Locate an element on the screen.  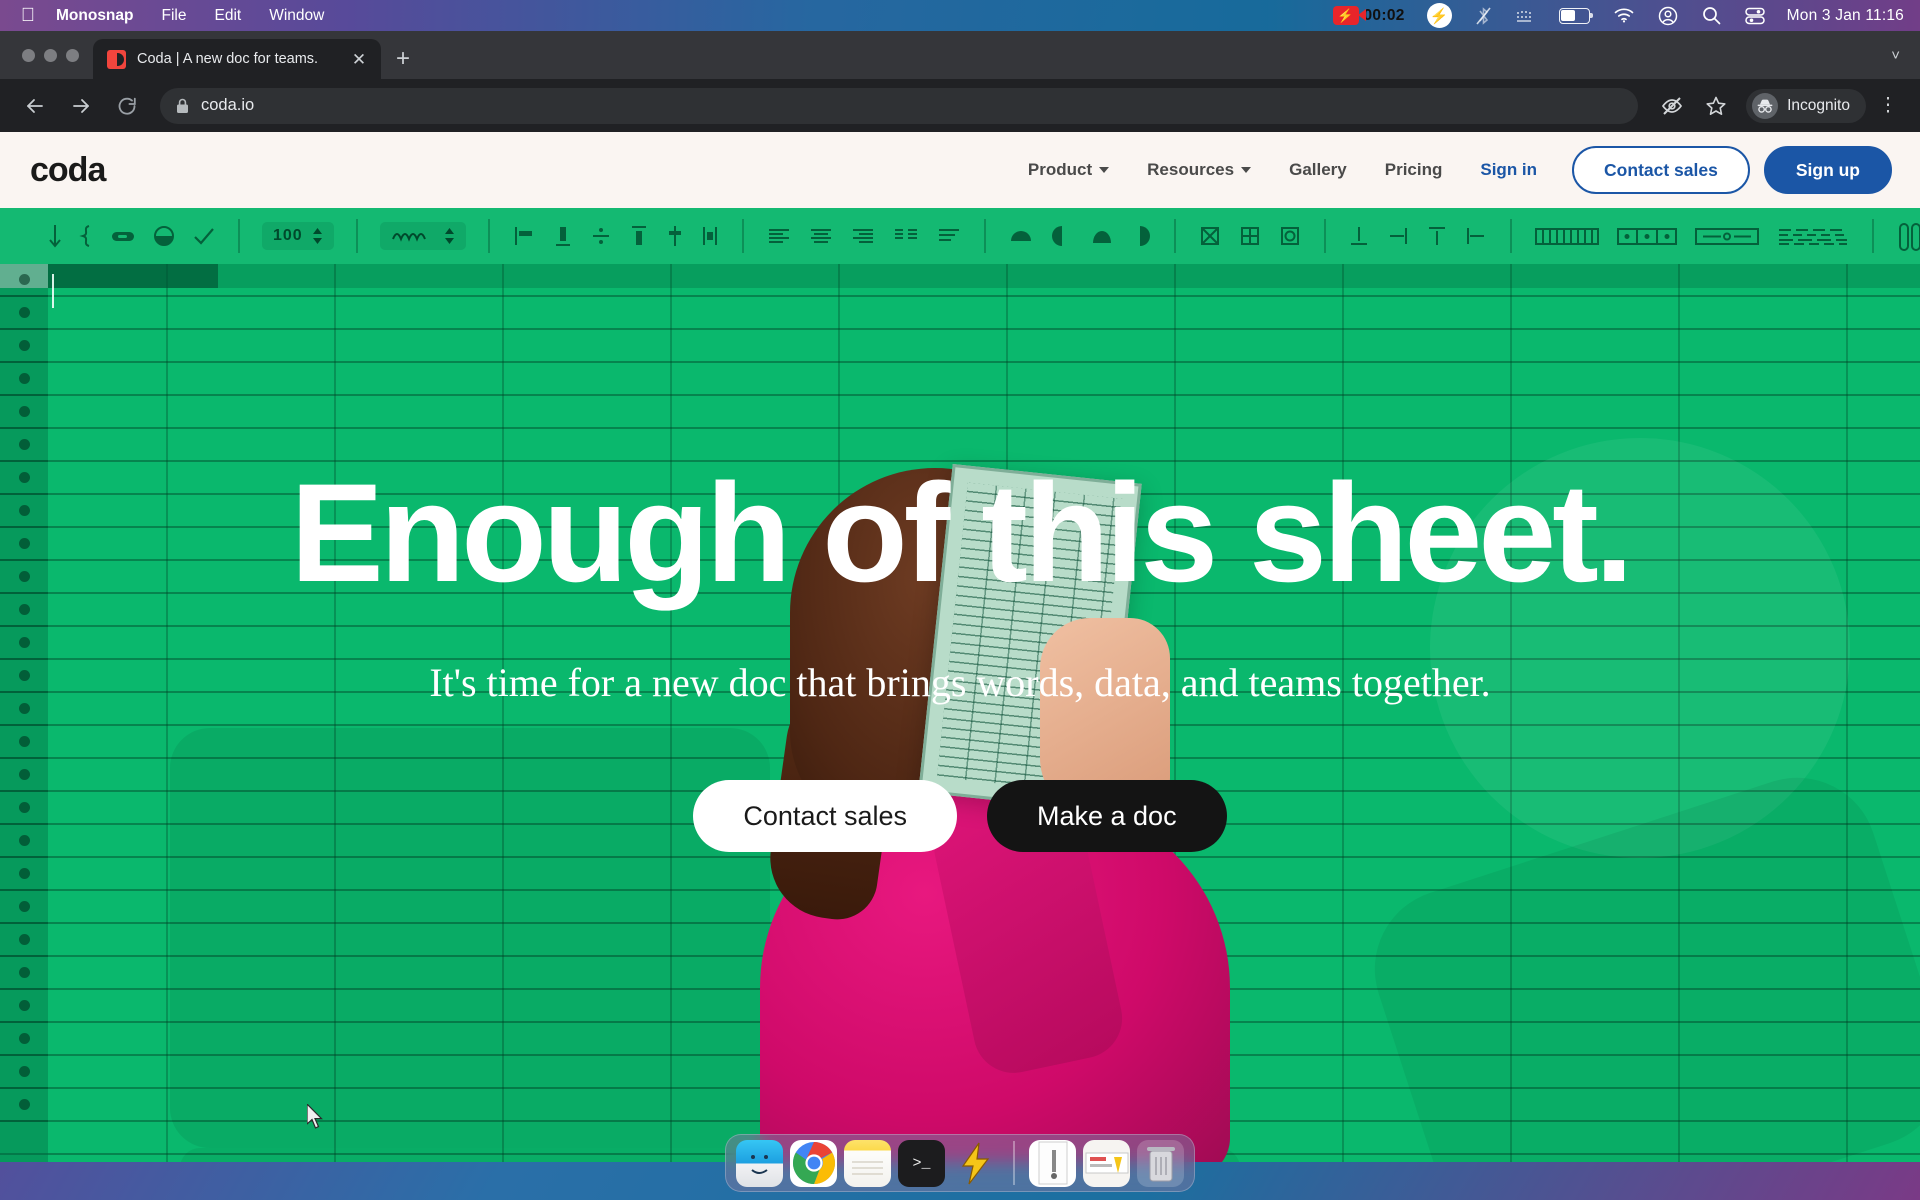
lock-icon is located at coordinates (182, 106).